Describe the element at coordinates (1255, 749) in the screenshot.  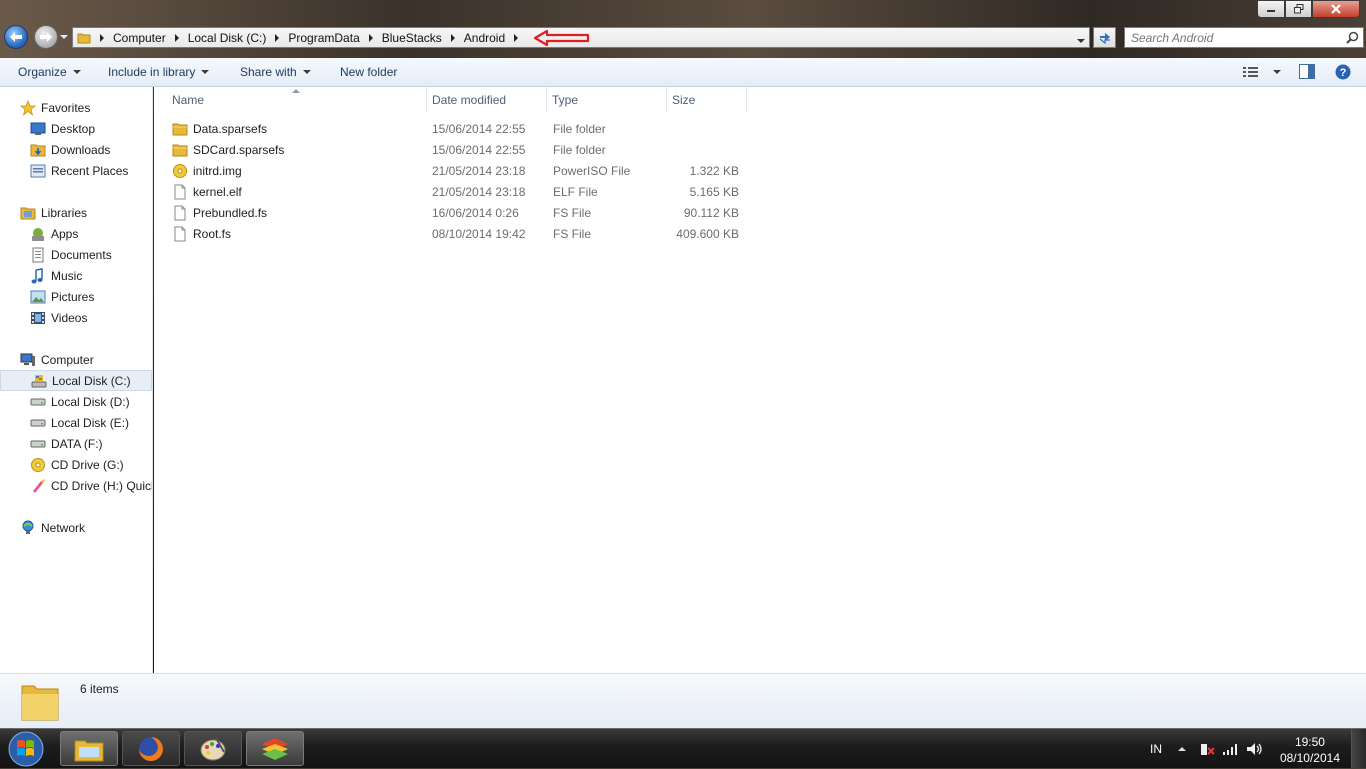
I see `volume-icon` at that location.